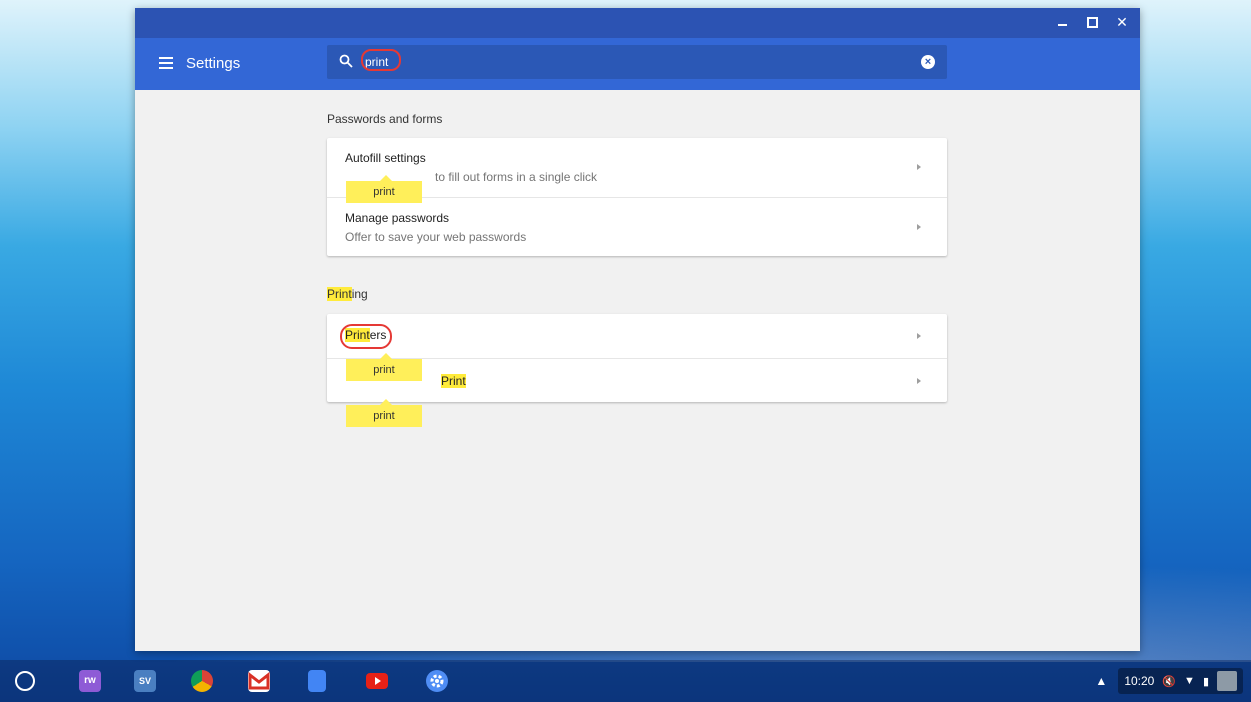 This screenshot has height=702, width=1251. I want to click on system-tray: ▲ 10:20 🔇 ▼ ▮, so click(1168, 681).